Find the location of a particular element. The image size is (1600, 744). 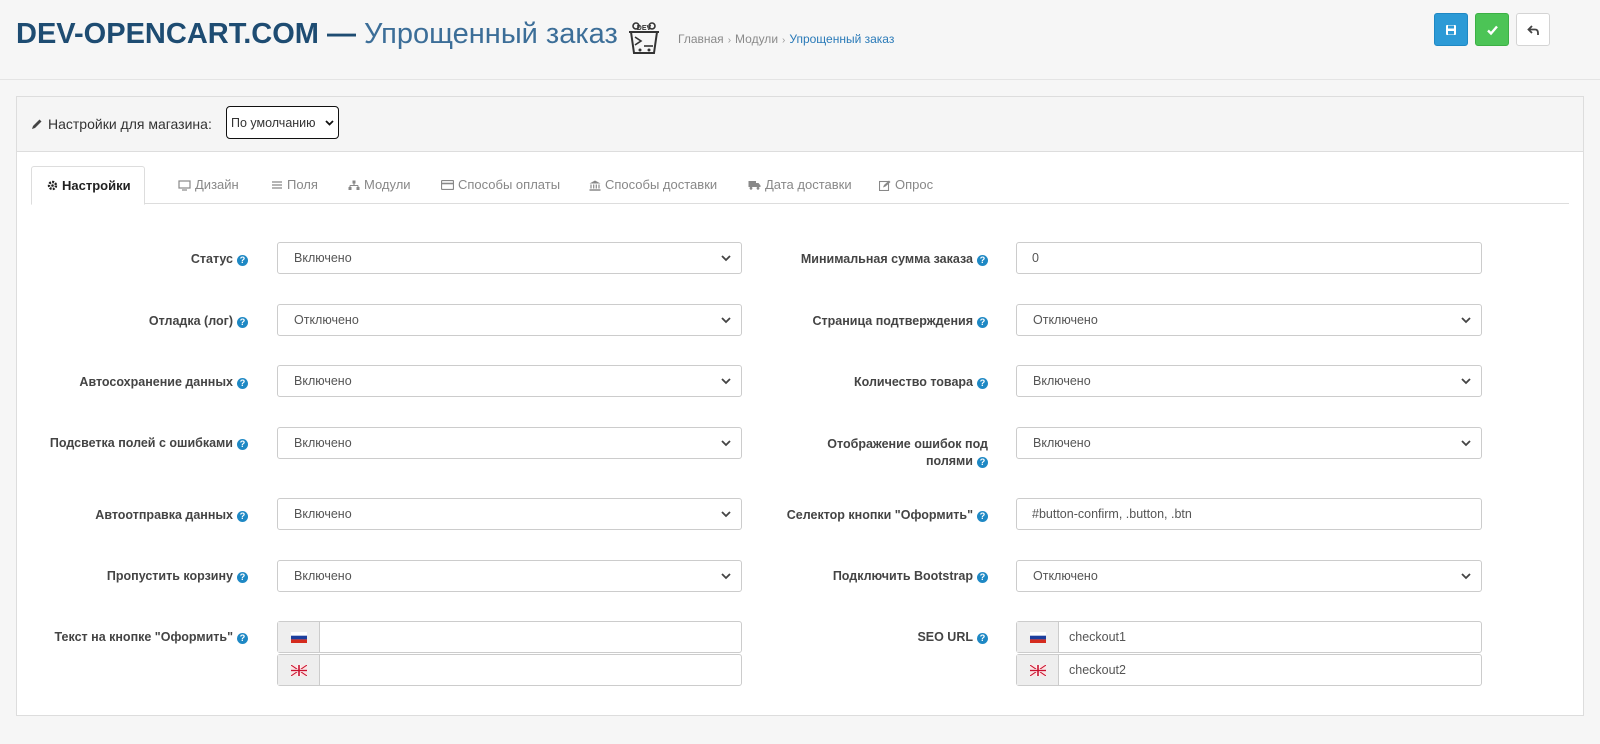

autosubmit-label: Автоотправка данных? is located at coordinates (171, 515).